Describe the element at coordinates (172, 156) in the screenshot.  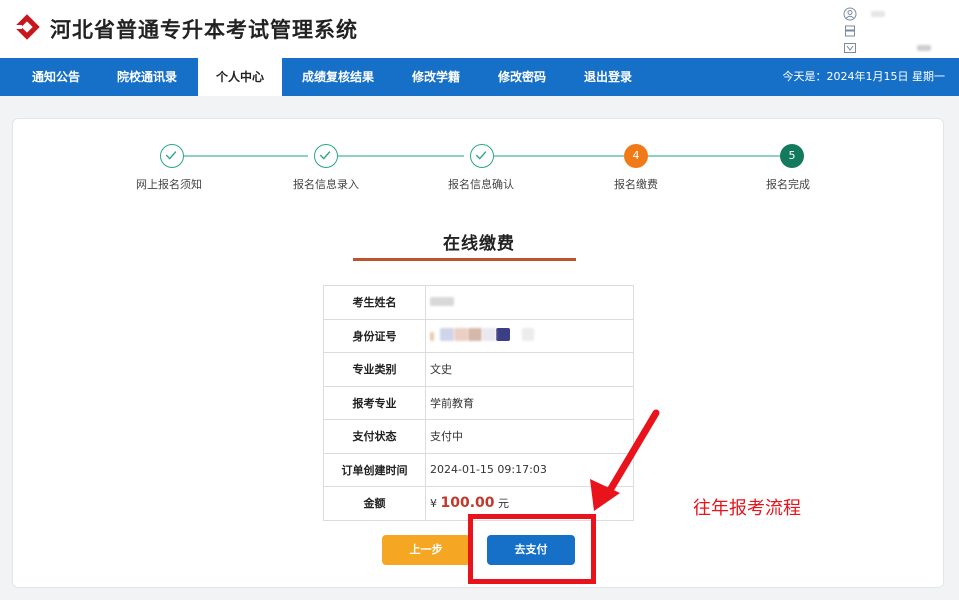
I see `step-1-check-icon` at that location.